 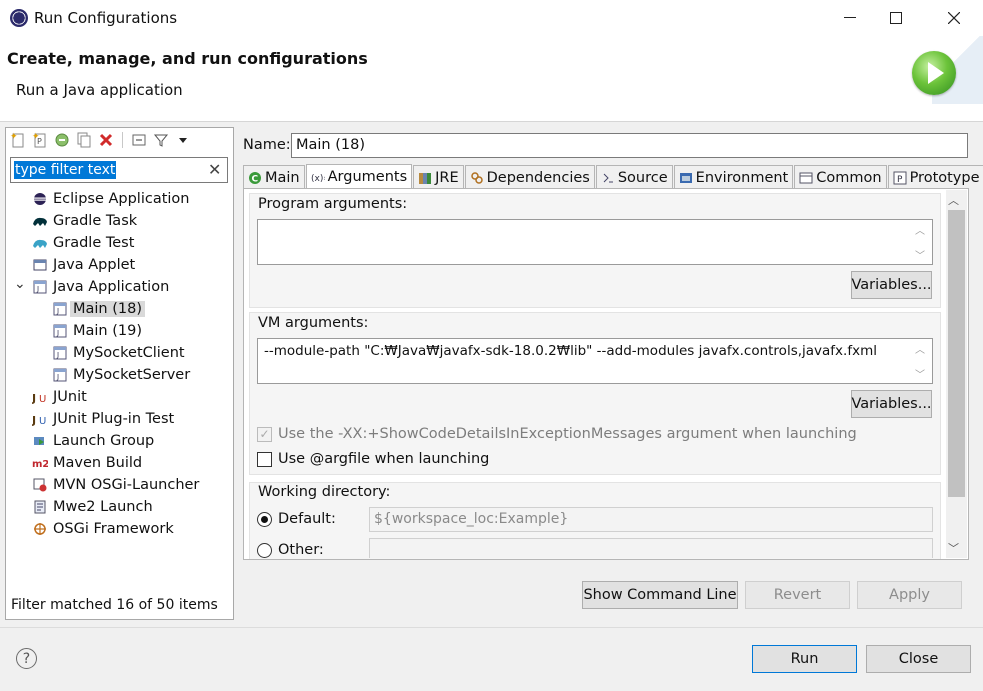 What do you see at coordinates (318, 179) in the screenshot?
I see `svg-text: (x)=` at bounding box center [318, 179].